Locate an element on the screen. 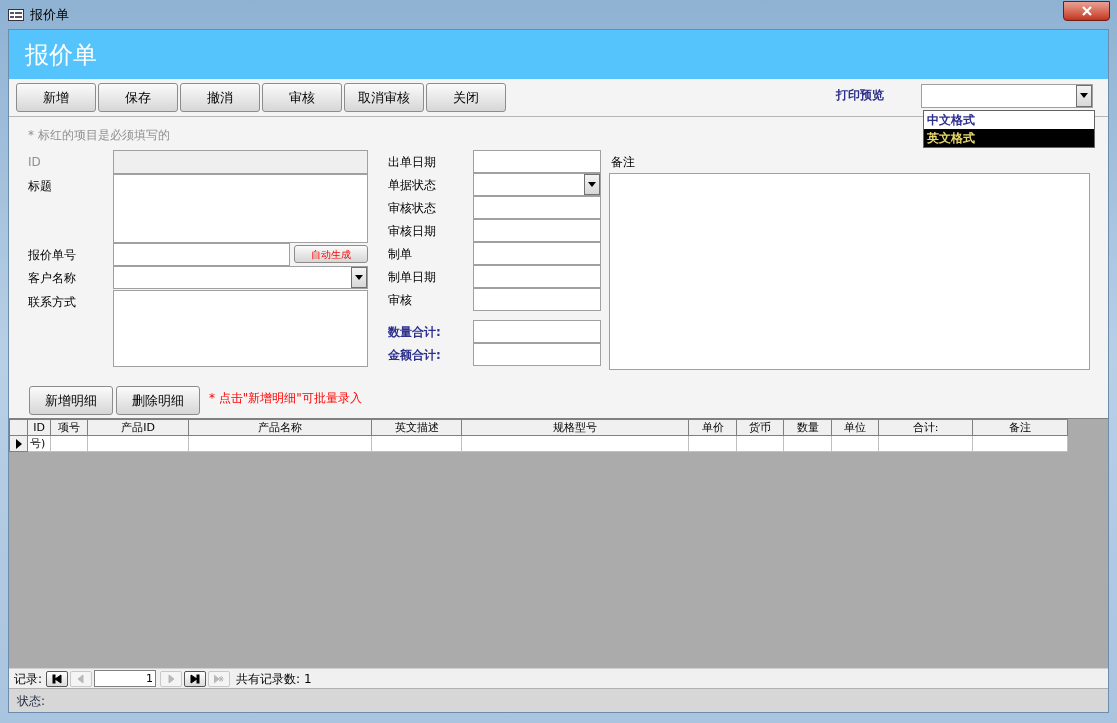  print-preview-label: 打印预览 is located at coordinates (860, 95).